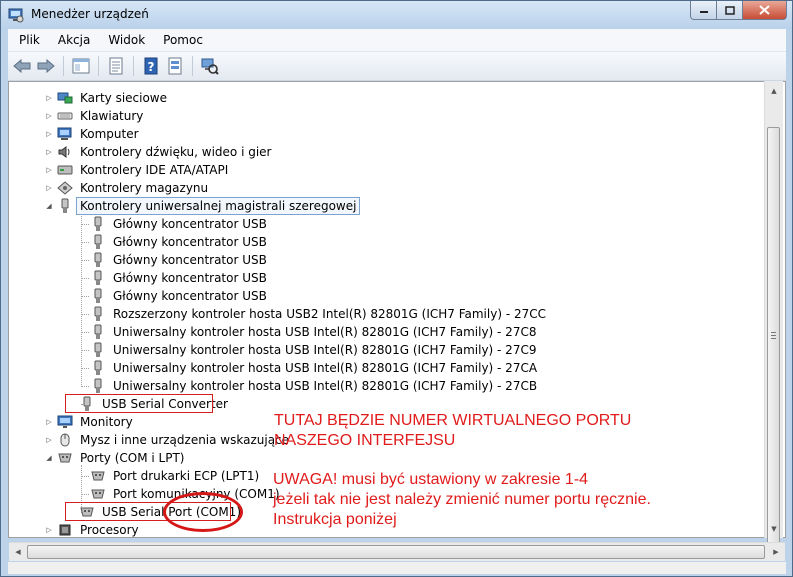 The width and height of the screenshot is (793, 577). I want to click on tree-item-storage-controllers: Kontrolery magazynu, so click(134, 188).